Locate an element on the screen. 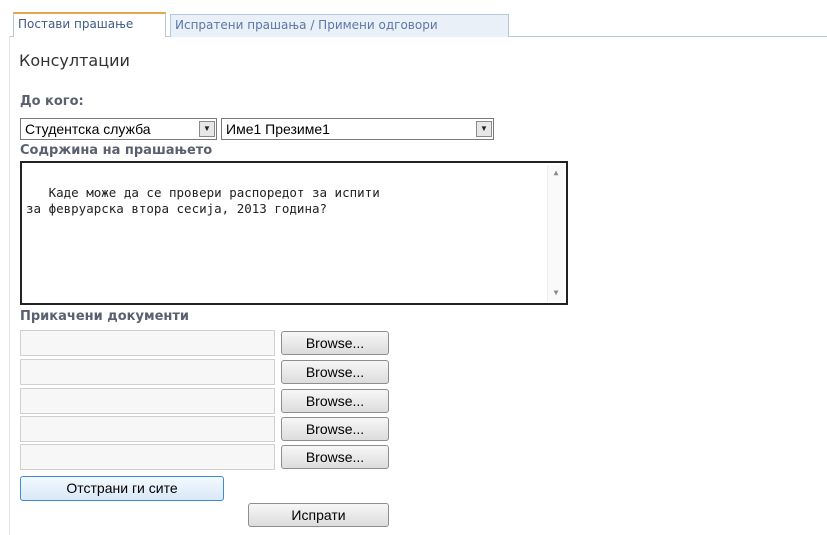 The width and height of the screenshot is (827, 535). content-left-border is located at coordinates (9, 285).